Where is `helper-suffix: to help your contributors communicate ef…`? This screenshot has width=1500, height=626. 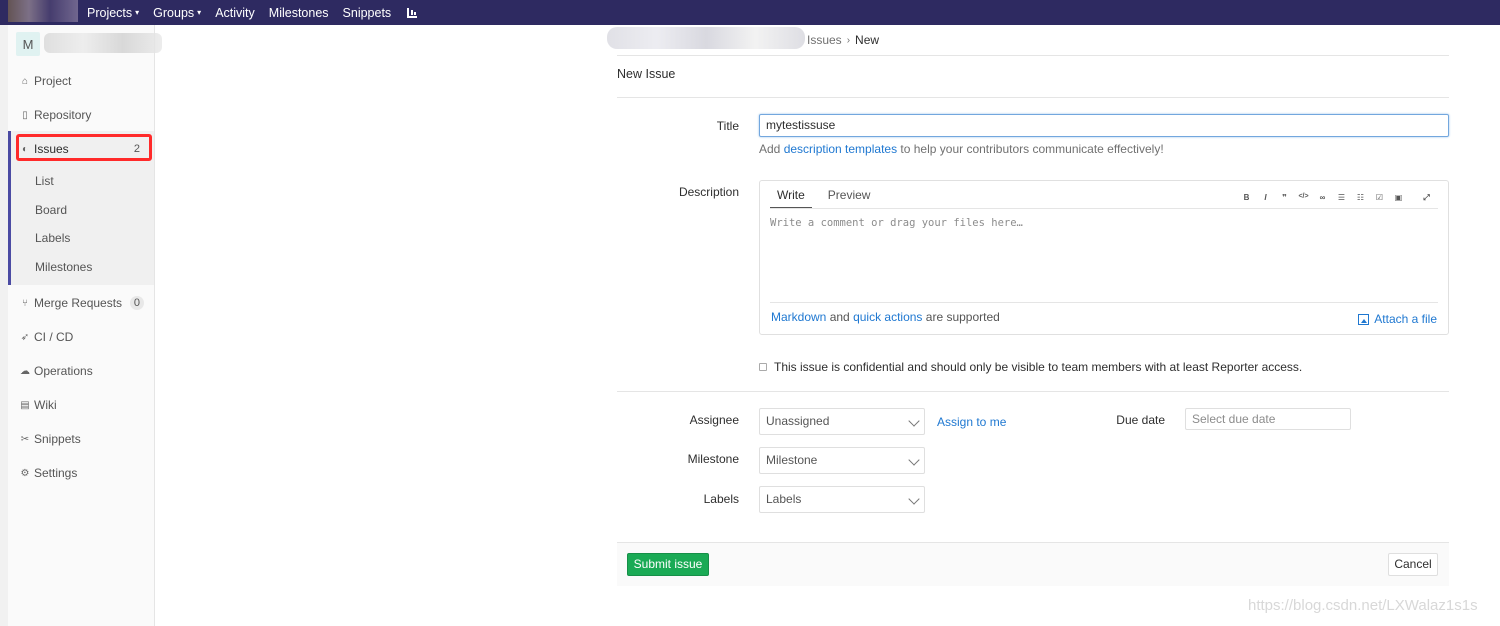 helper-suffix: to help your contributors communicate ef… is located at coordinates (1030, 149).